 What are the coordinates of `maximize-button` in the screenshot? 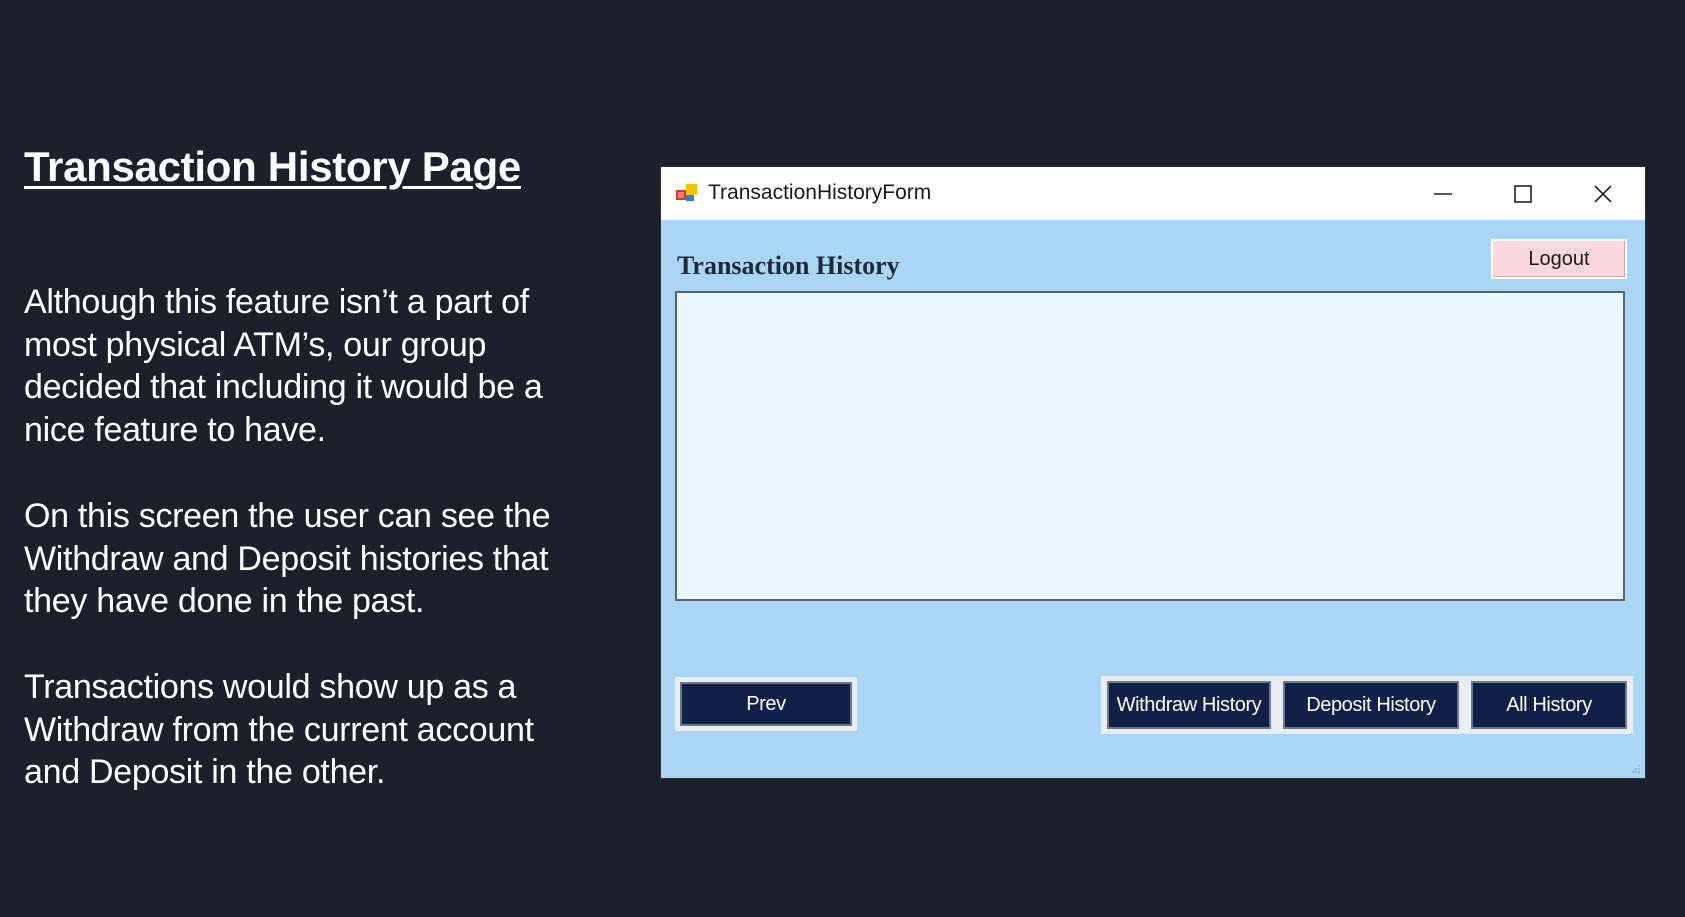 It's located at (1523, 193).